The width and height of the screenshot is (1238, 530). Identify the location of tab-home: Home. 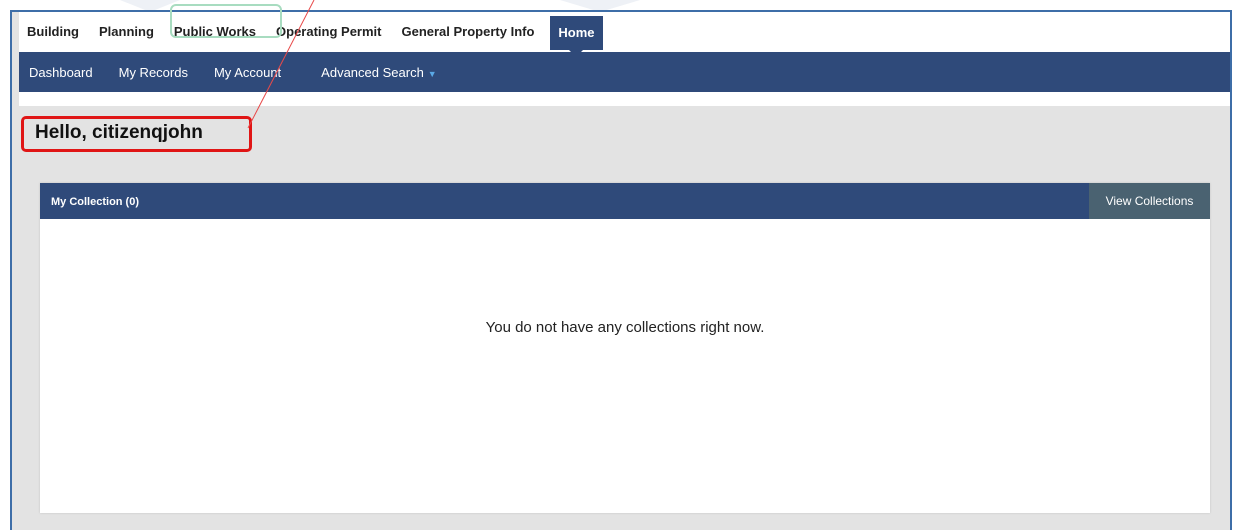
(576, 36).